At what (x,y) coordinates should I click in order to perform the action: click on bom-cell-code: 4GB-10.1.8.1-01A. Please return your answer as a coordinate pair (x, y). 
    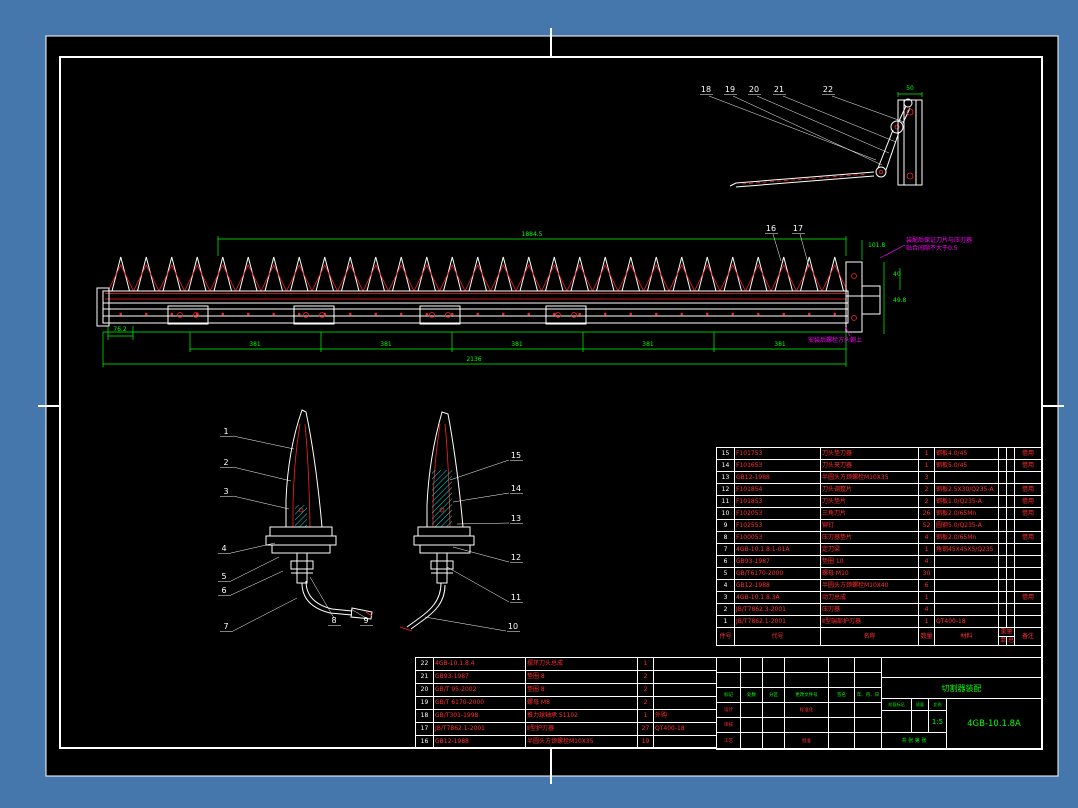
    Looking at the image, I should click on (777, 549).